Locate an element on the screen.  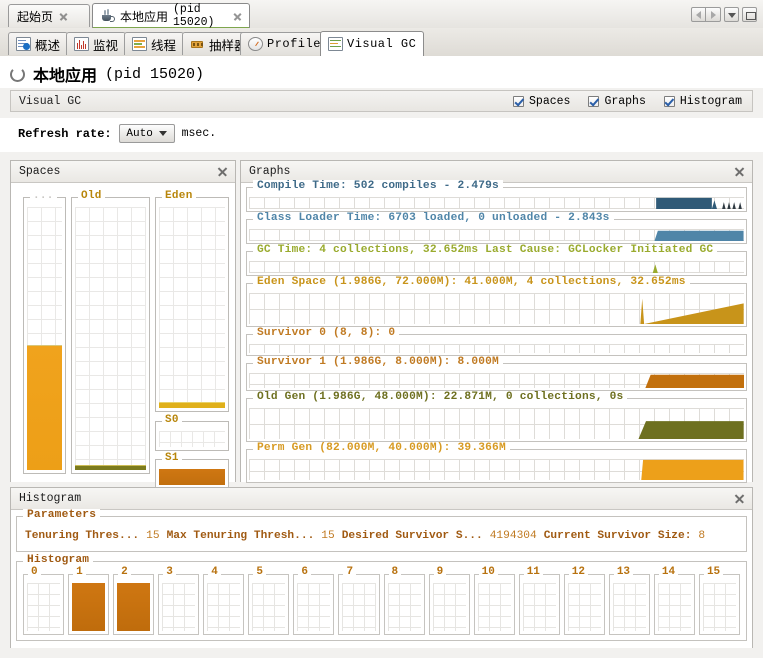
histogram-cell-label: 12 is located at coordinates (578, 572).